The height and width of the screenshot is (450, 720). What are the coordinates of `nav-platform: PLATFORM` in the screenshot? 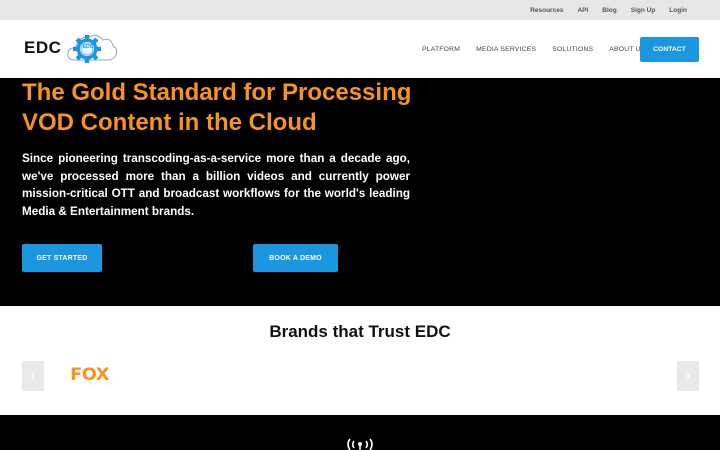 It's located at (441, 49).